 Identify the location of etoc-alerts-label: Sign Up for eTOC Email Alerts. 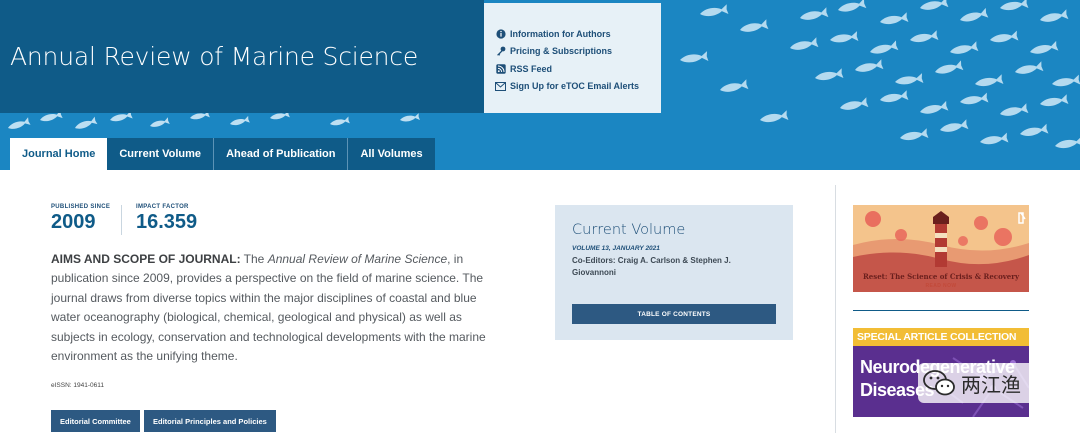
(575, 86).